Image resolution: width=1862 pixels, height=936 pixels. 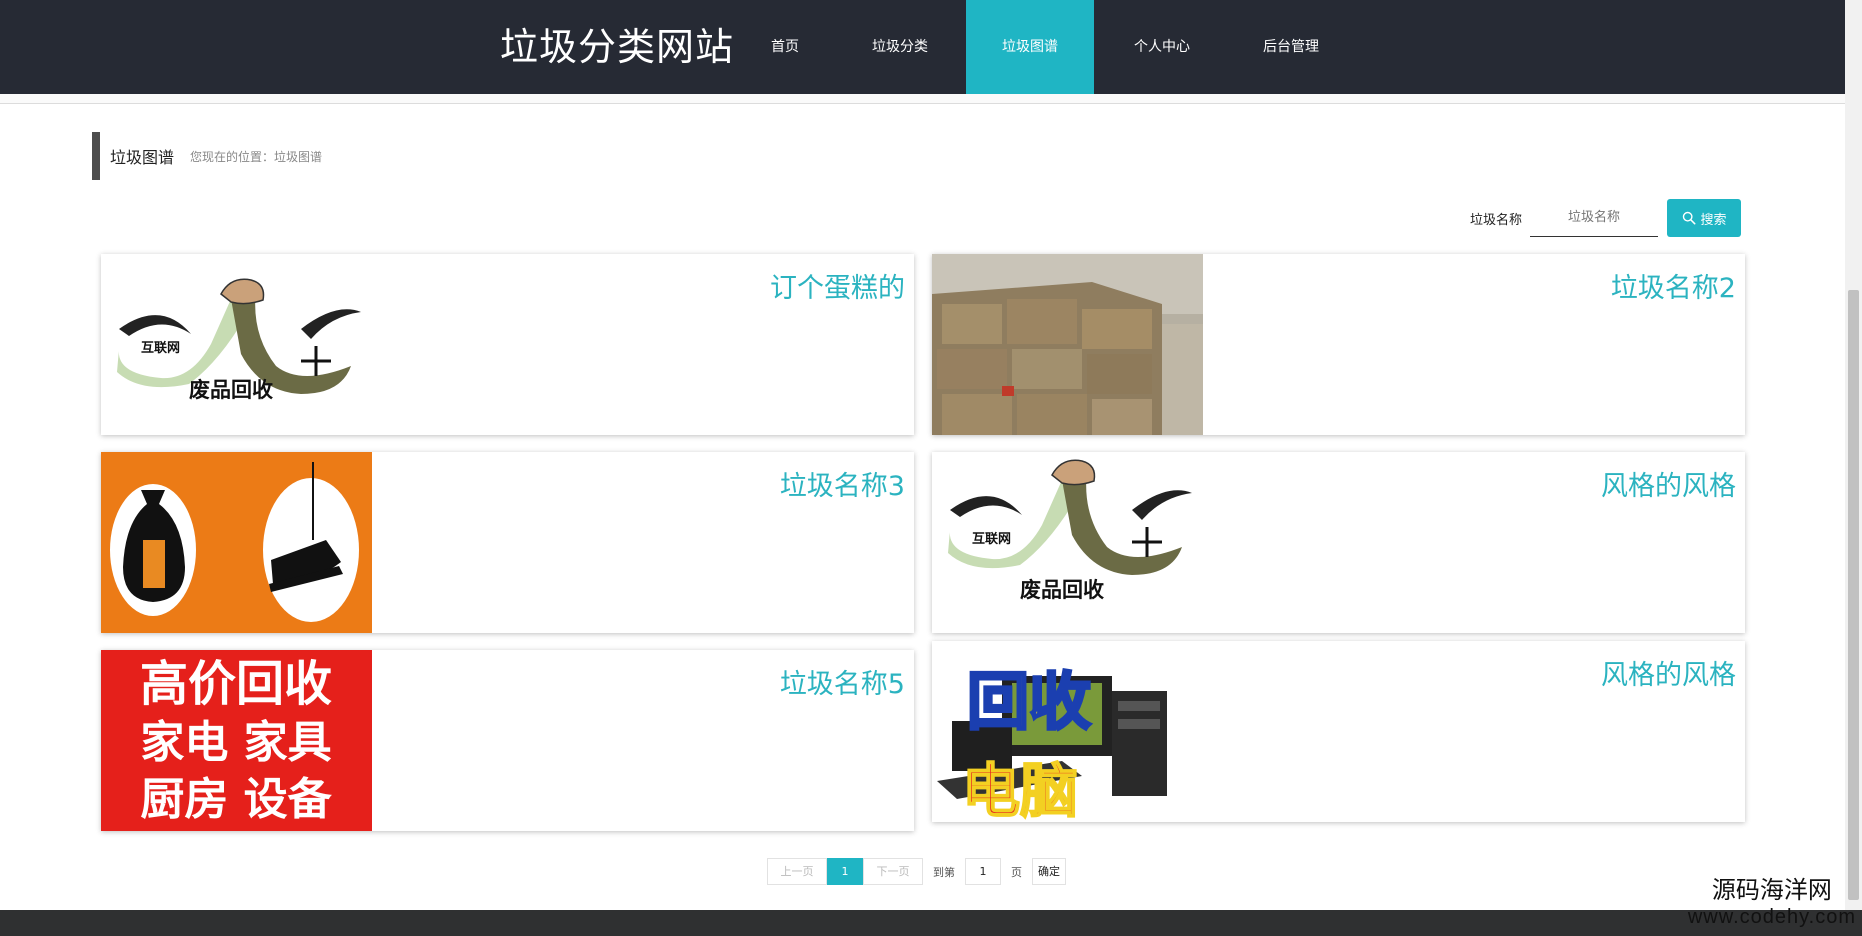 I want to click on goto-page-label: 到第, so click(x=944, y=872).